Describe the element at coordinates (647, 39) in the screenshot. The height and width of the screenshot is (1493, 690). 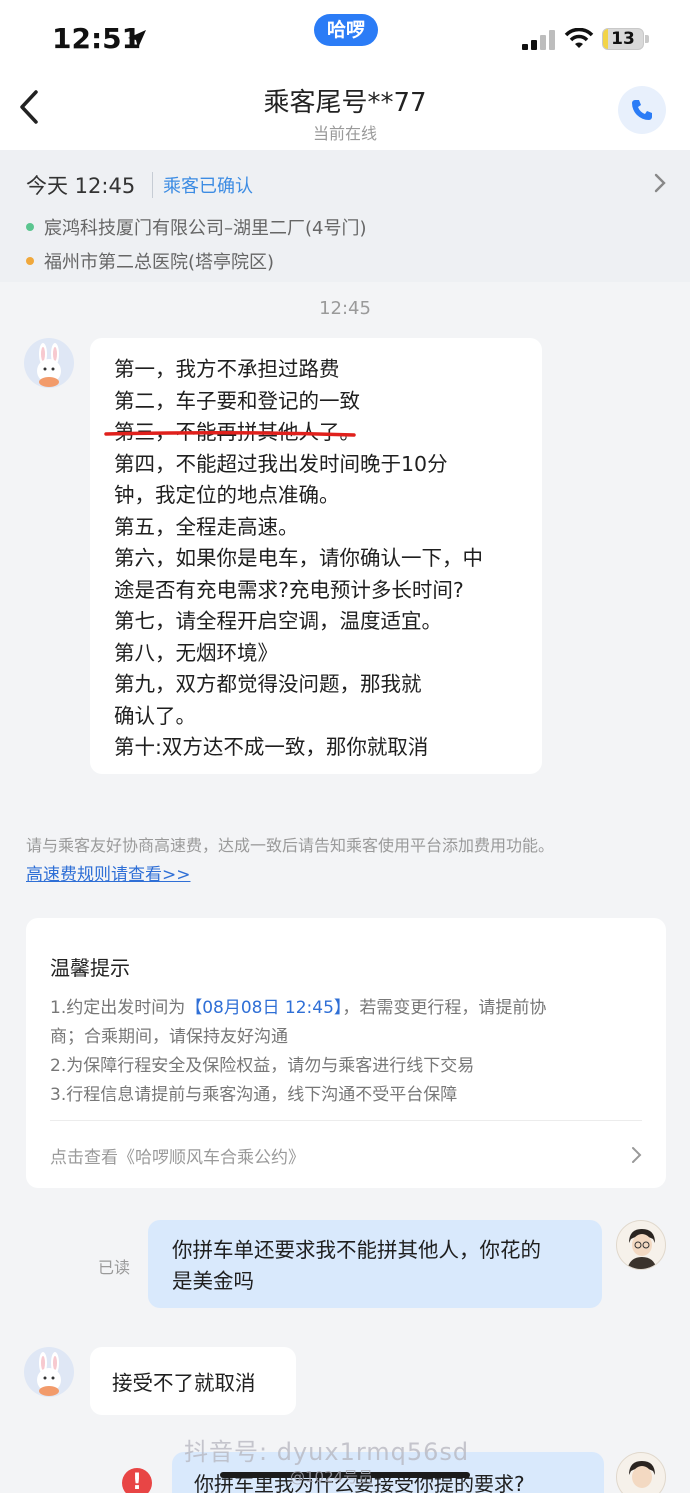
I see `battery-cap` at that location.